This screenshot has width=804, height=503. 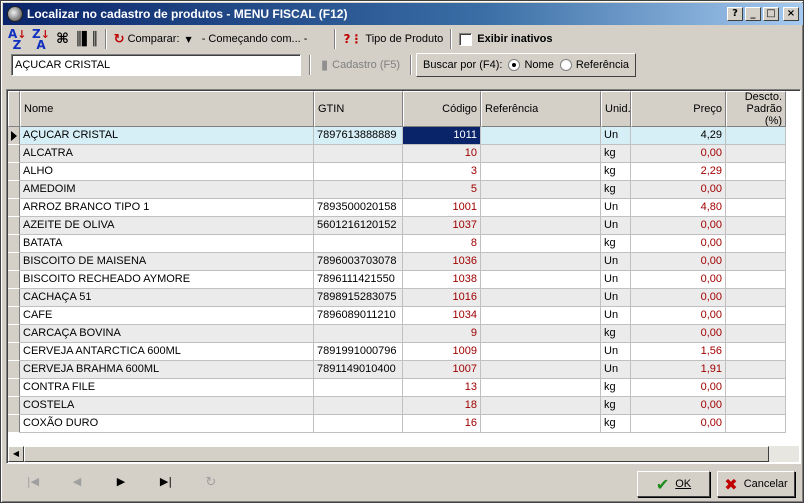 What do you see at coordinates (514, 65) in the screenshot?
I see `radio-nome` at bounding box center [514, 65].